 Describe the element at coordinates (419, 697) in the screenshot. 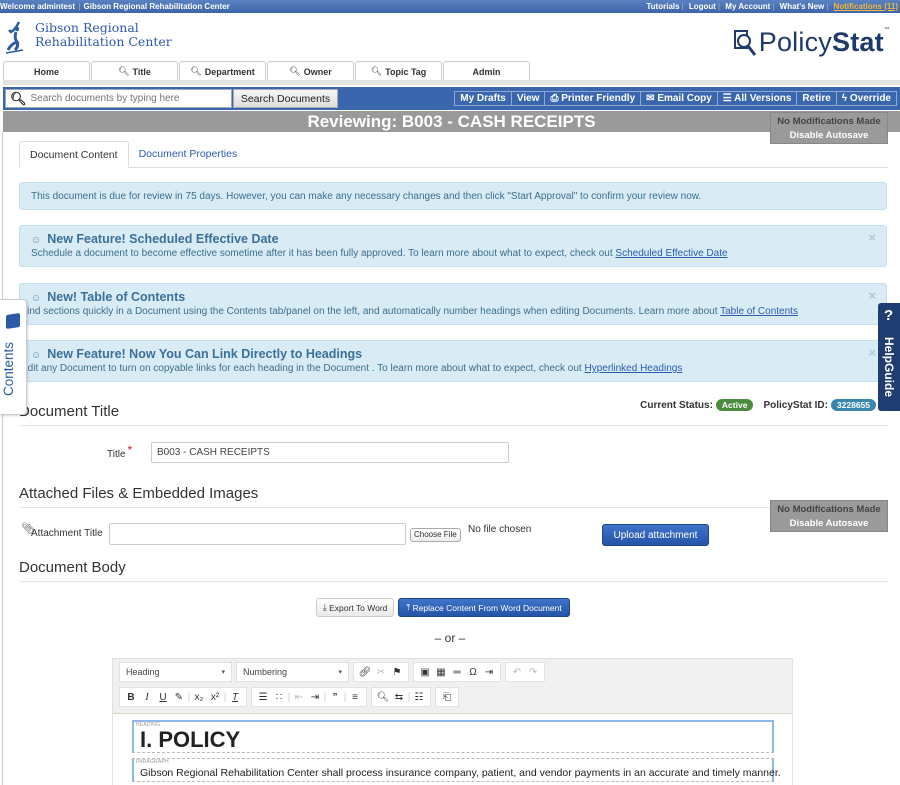

I see `show-blocks-icon: ☷` at that location.